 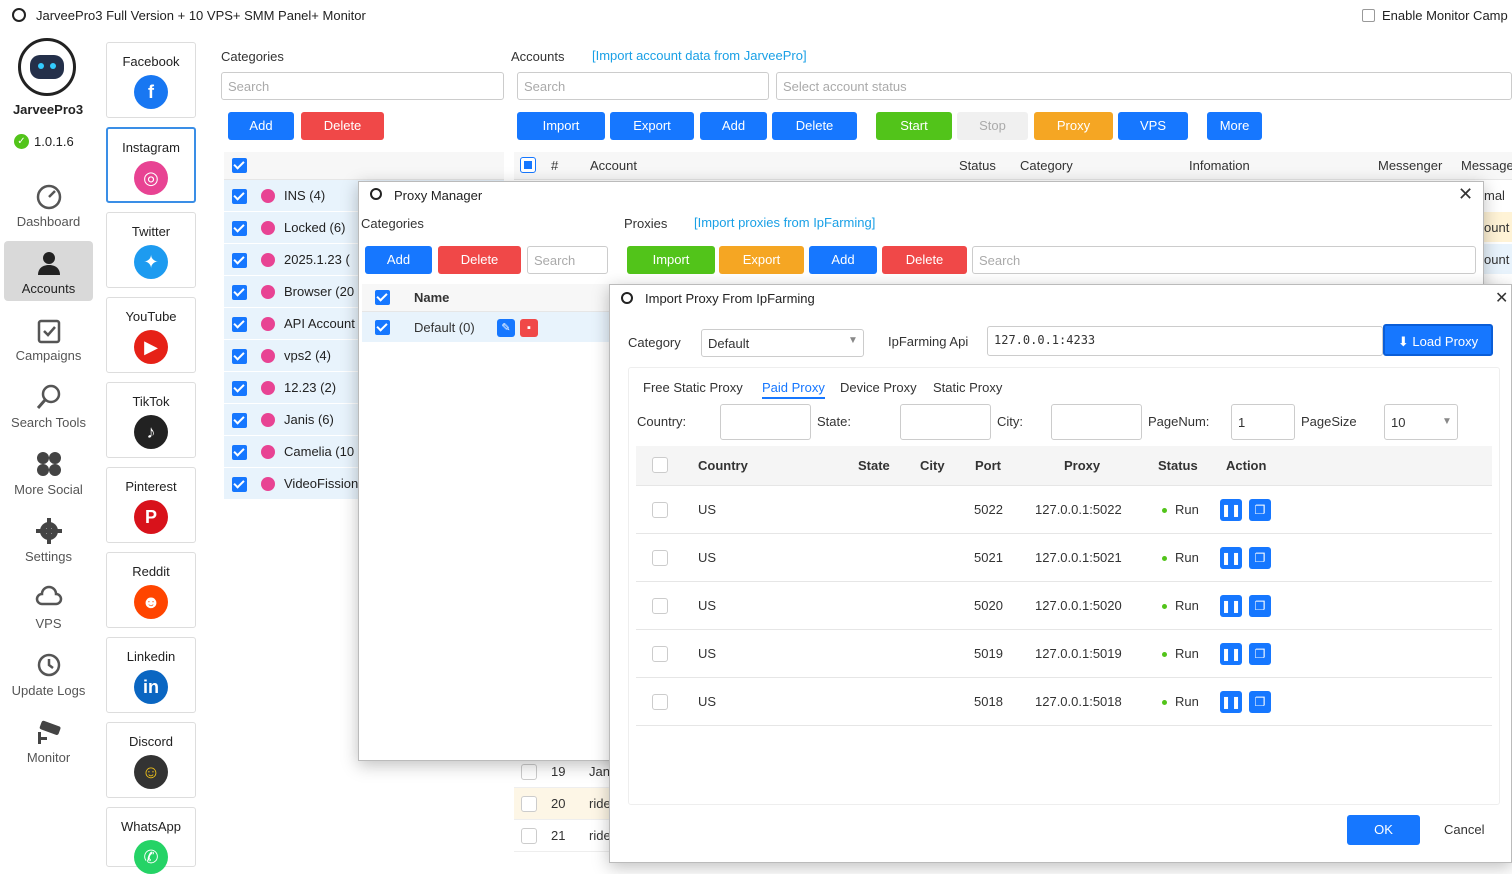 I want to click on categories-search-input: Search, so click(x=362, y=86).